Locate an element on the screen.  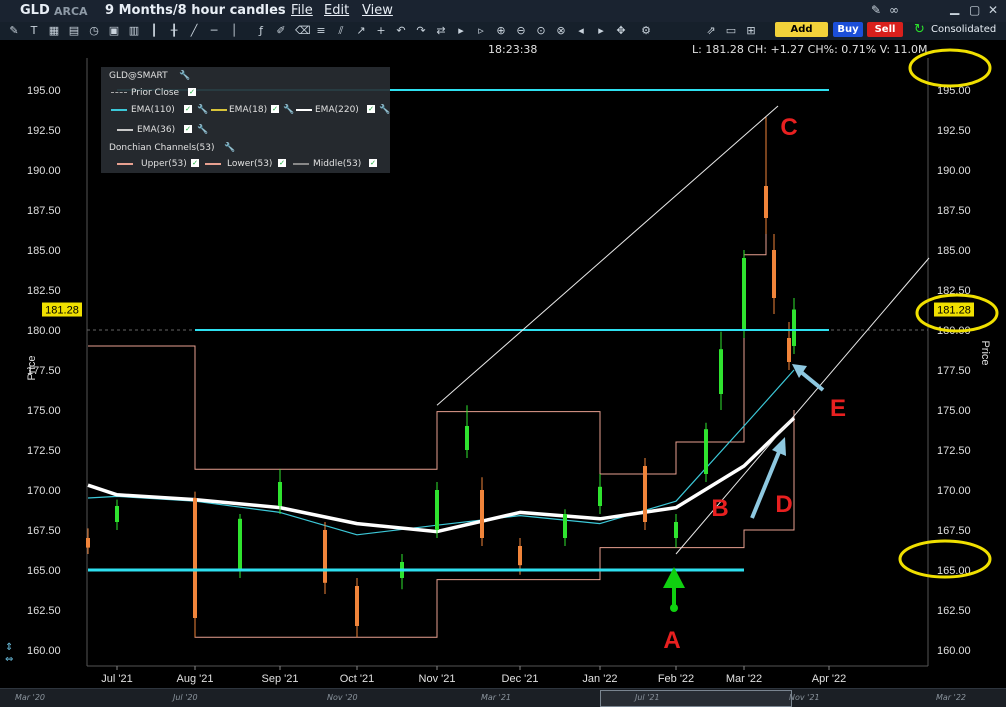
y-tick-left: 170.00 is located at coordinates (44, 491).